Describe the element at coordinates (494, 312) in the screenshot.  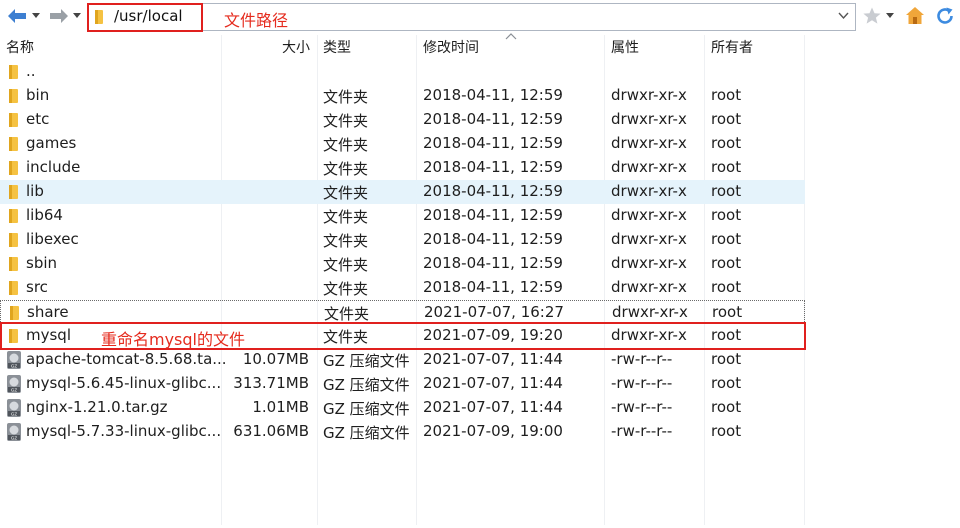
I see `file-modified: 2021-07-07, 16:27` at that location.